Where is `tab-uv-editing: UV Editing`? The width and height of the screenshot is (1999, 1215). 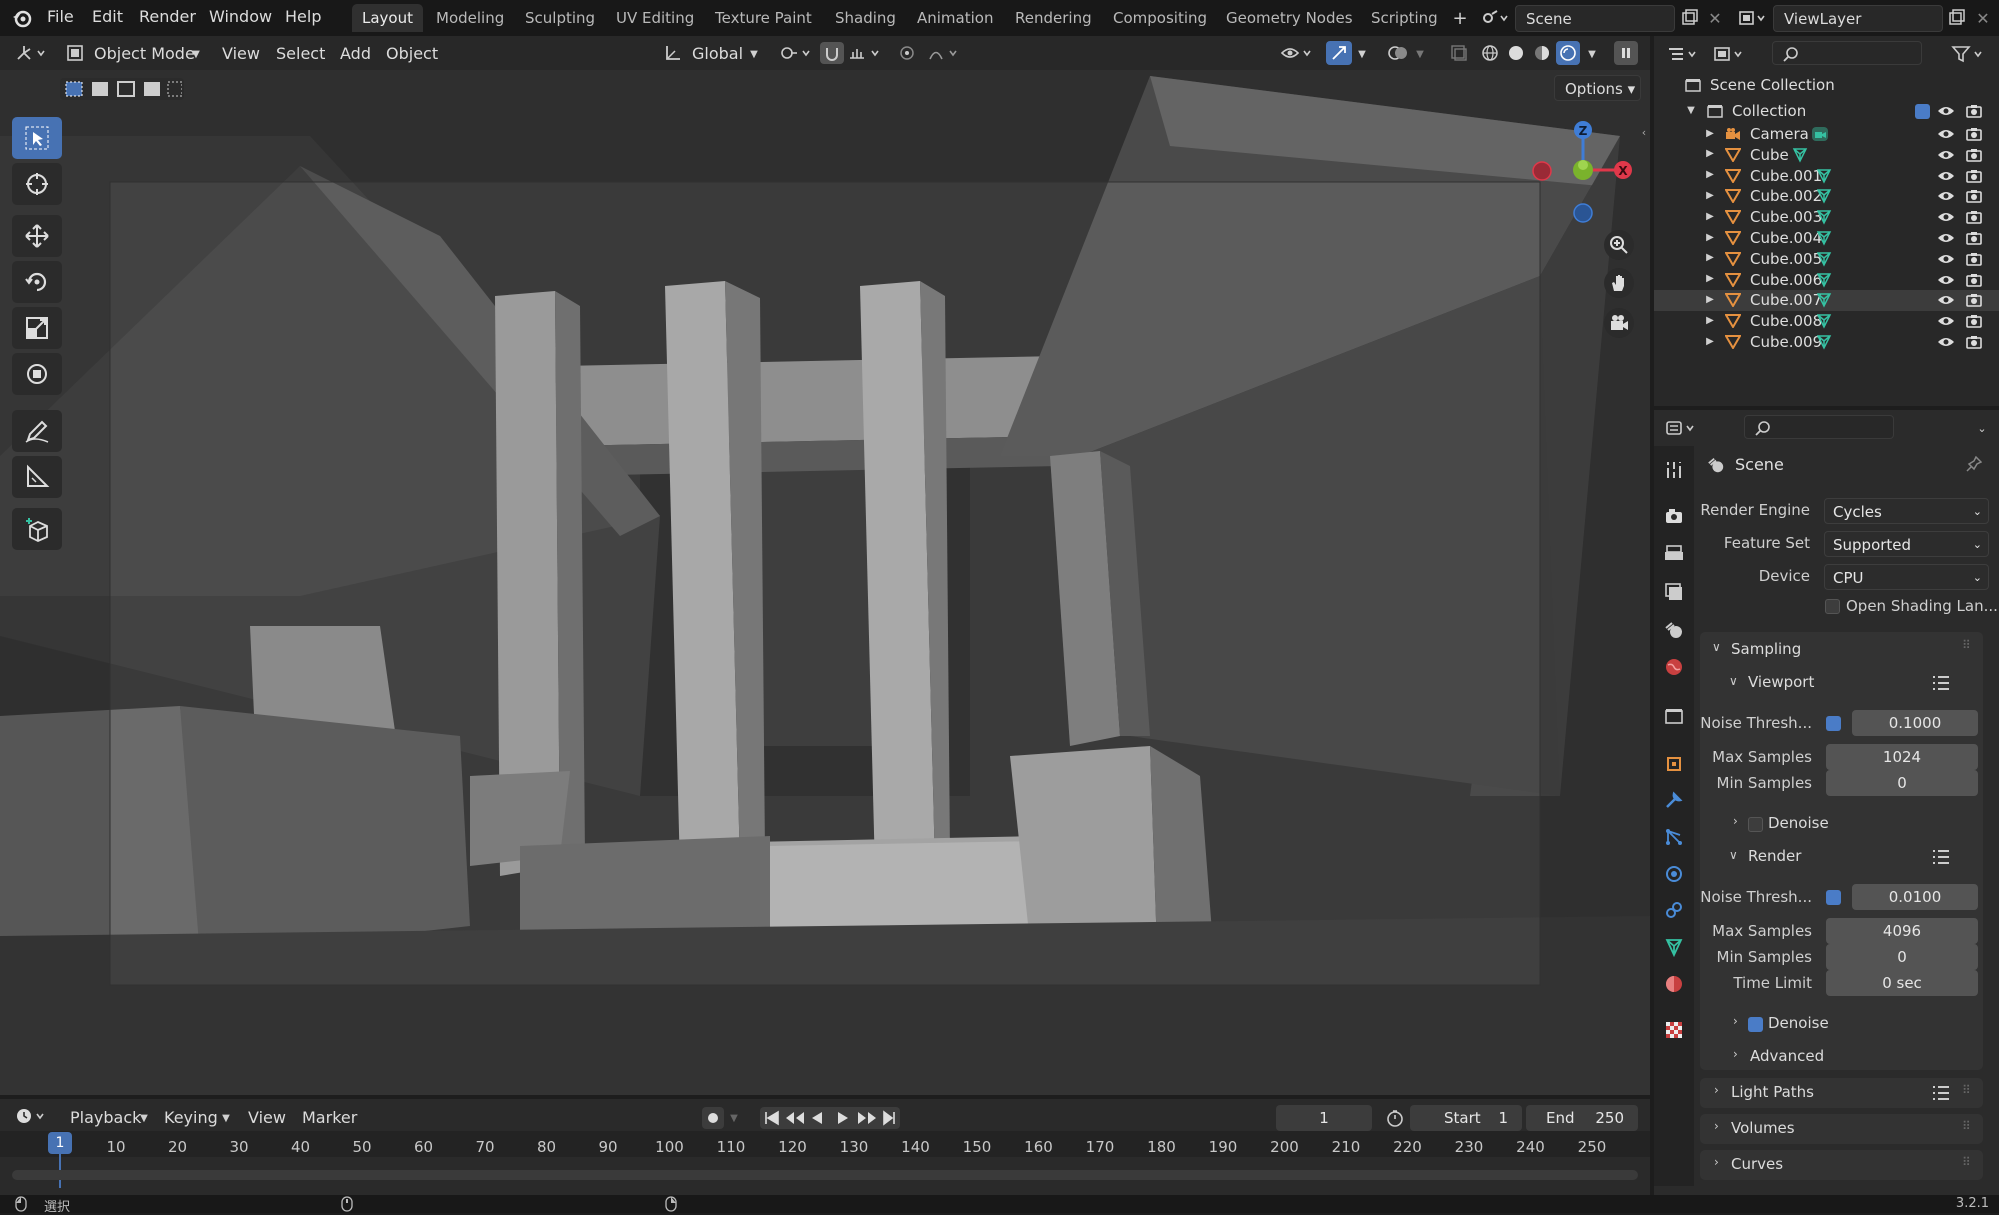
tab-uv-editing: UV Editing is located at coordinates (655, 18).